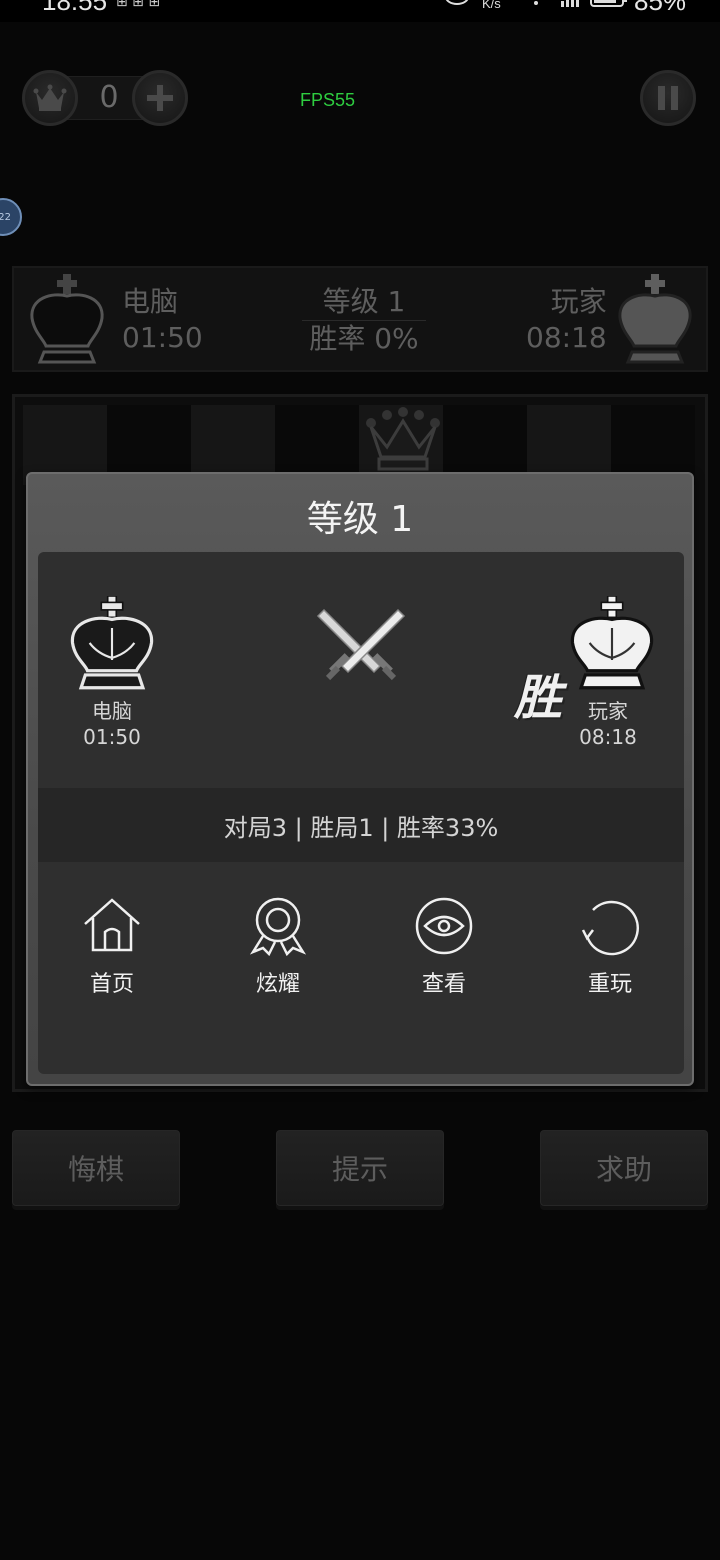 Image resolution: width=720 pixels, height=1560 pixels. I want to click on fps-counter: FPS55, so click(328, 100).